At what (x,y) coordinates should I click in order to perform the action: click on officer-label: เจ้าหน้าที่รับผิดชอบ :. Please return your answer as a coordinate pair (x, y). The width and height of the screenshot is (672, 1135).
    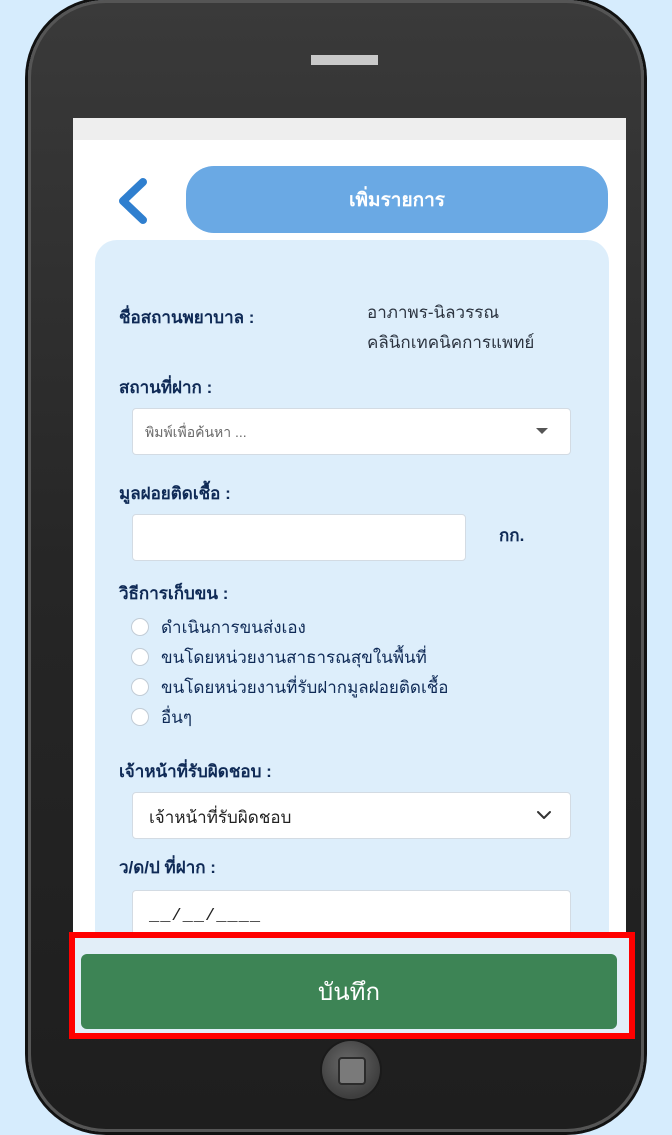
    Looking at the image, I should click on (195, 771).